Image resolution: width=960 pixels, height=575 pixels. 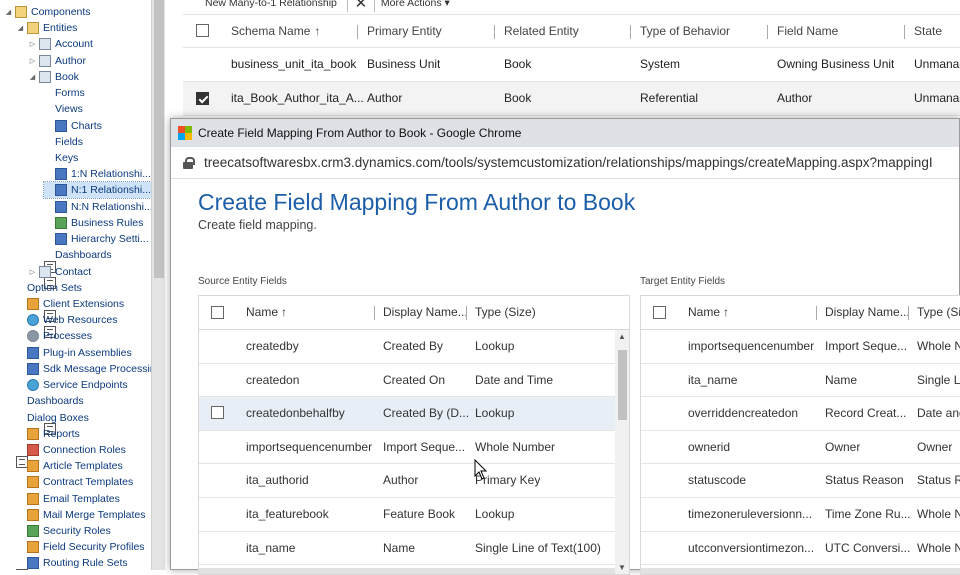 What do you see at coordinates (52, 418) in the screenshot?
I see `tree-item: Dialog Boxes` at bounding box center [52, 418].